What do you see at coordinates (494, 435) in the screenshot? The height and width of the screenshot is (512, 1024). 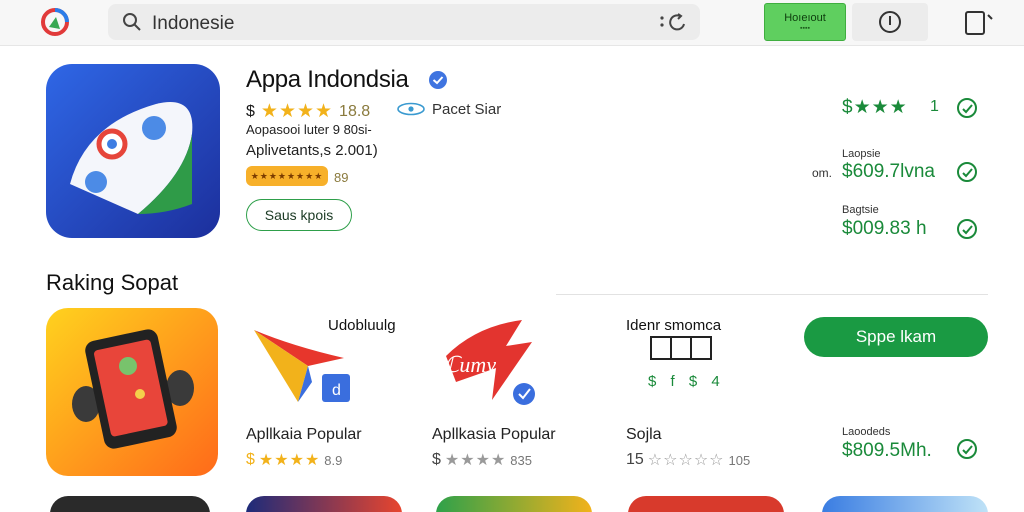 I see `app-3-name: Apllkasia Popular` at bounding box center [494, 435].